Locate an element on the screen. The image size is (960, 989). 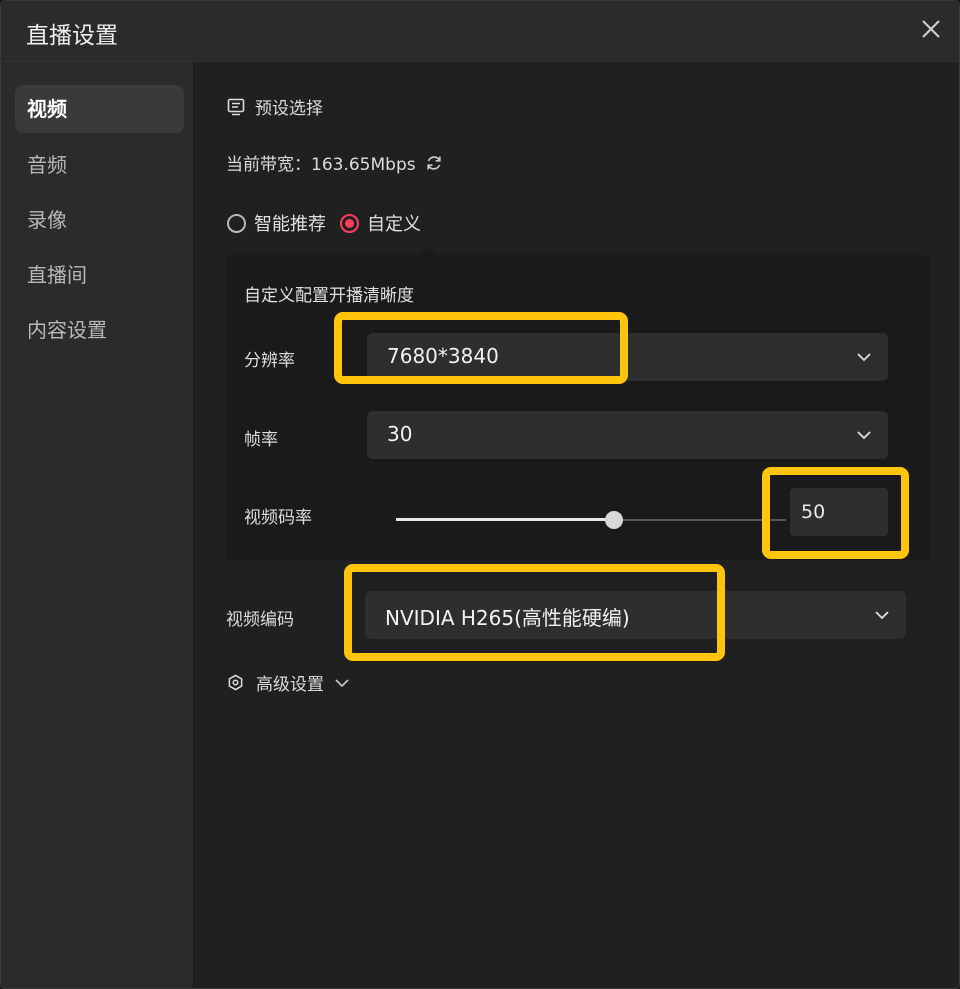
bandwidth-row: 当前带宽：163.65Mbps is located at coordinates (335, 162).